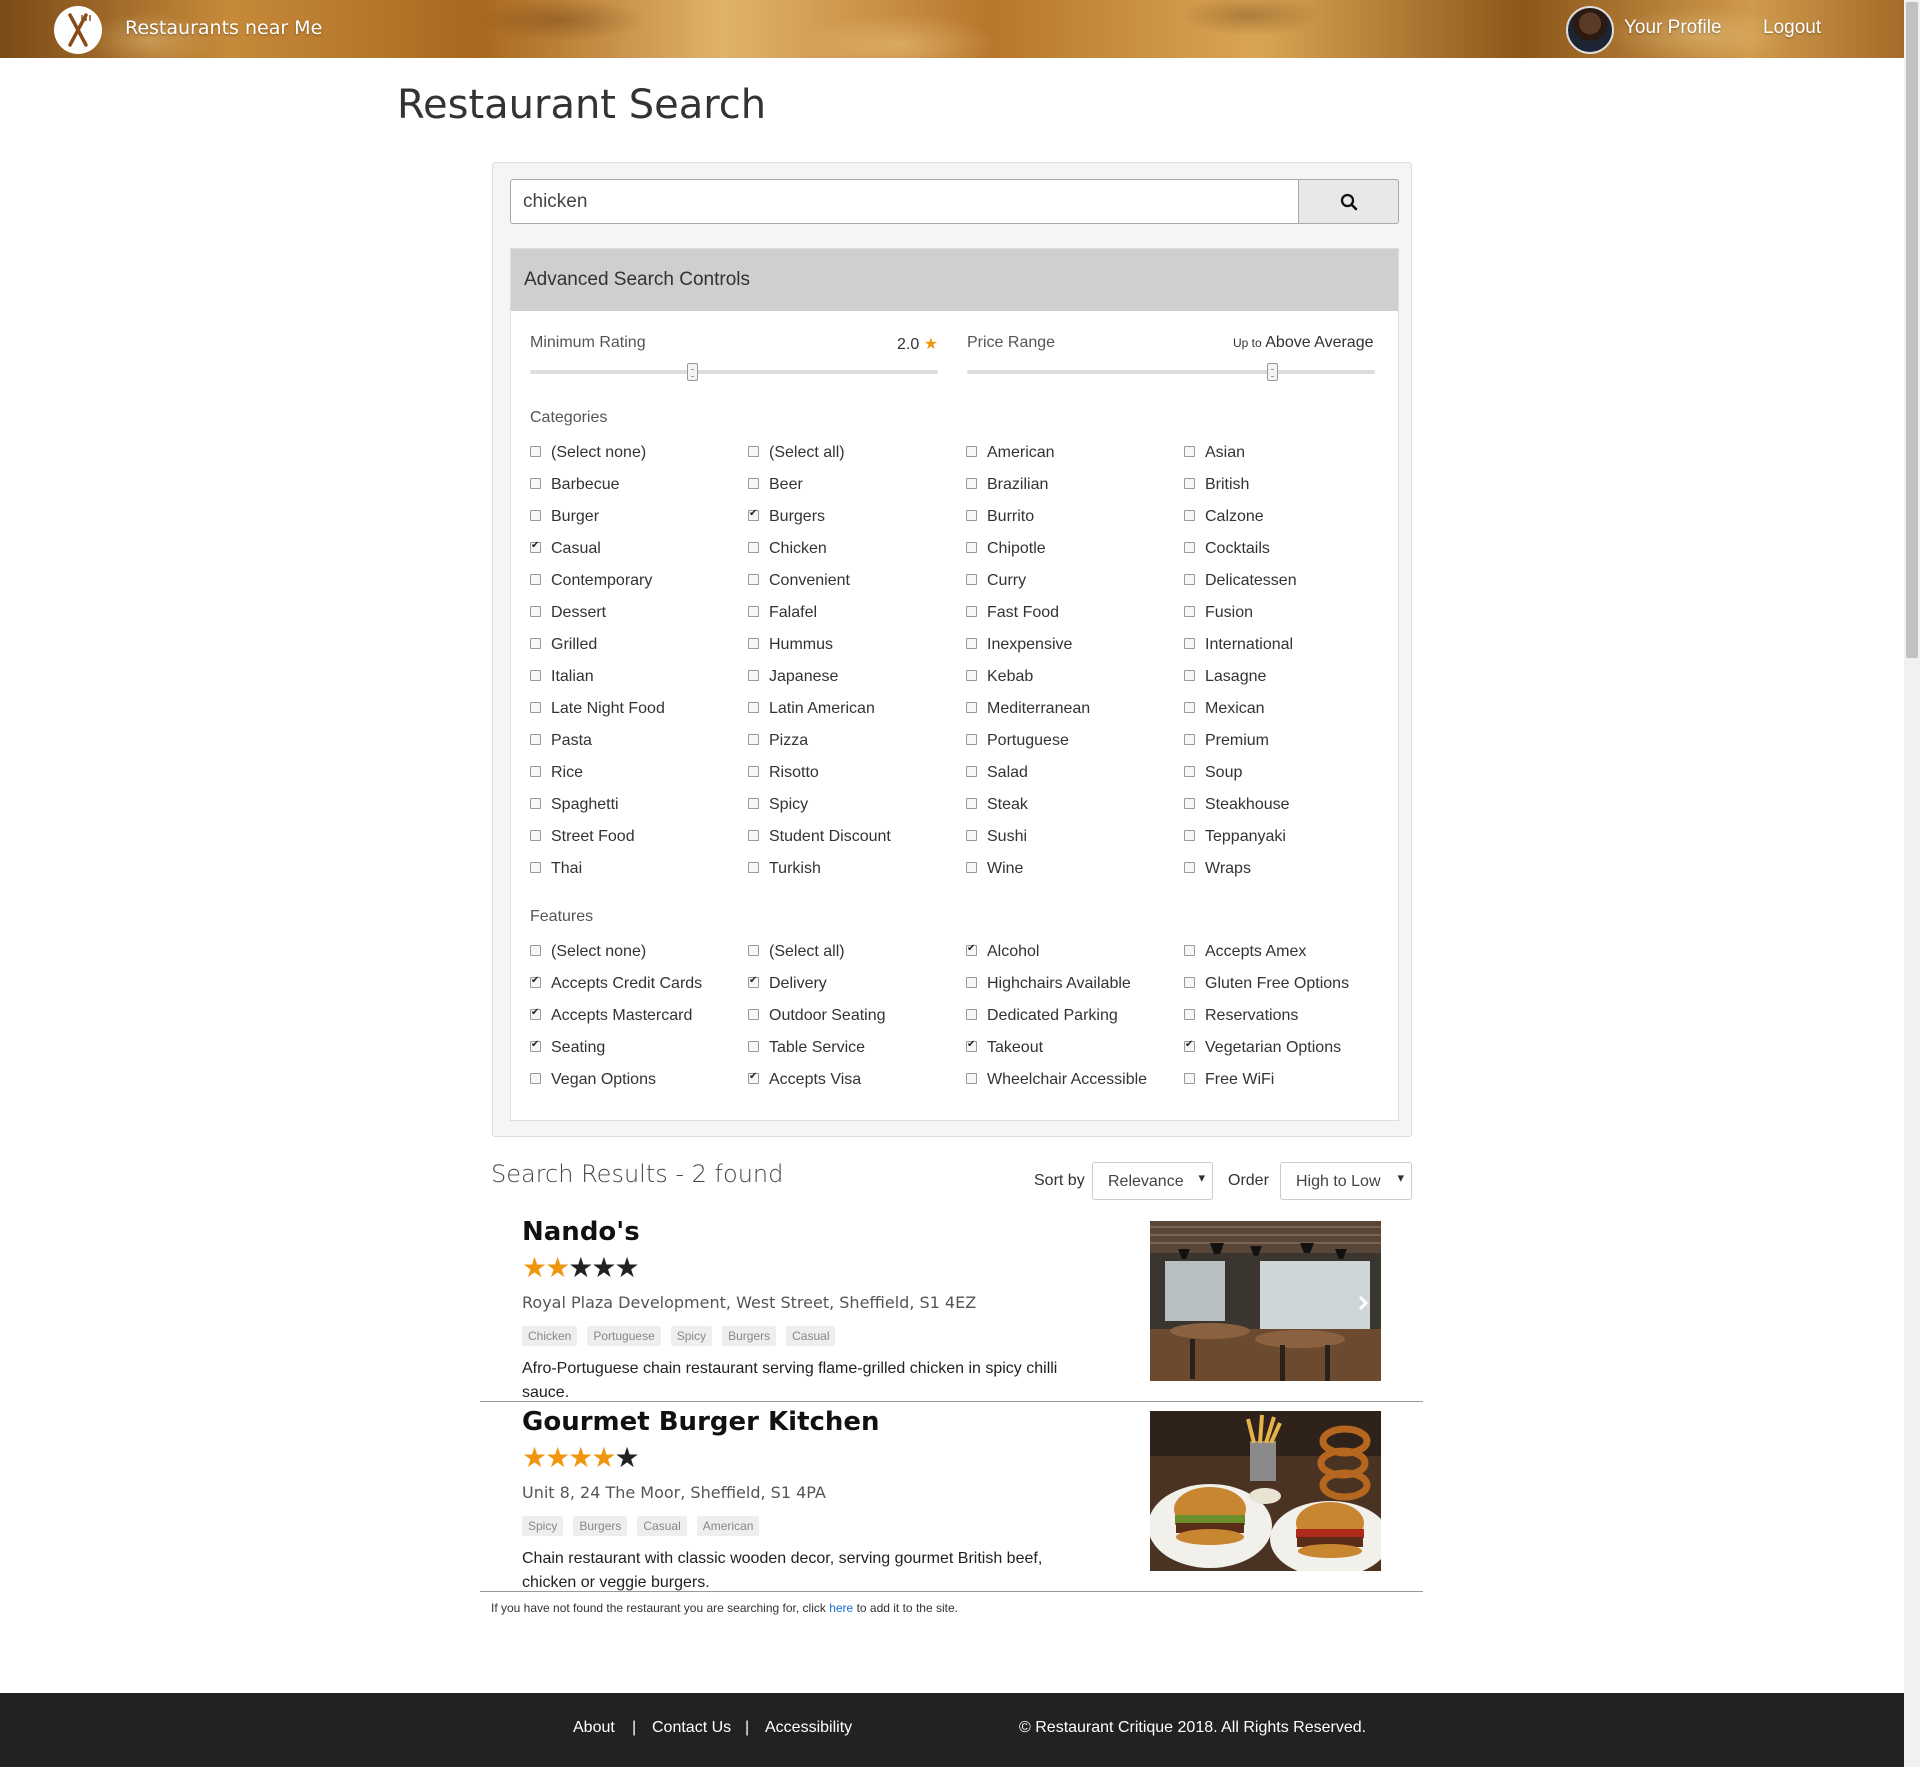  I want to click on category-option-mediterranean: Mediterranean, so click(1075, 709).